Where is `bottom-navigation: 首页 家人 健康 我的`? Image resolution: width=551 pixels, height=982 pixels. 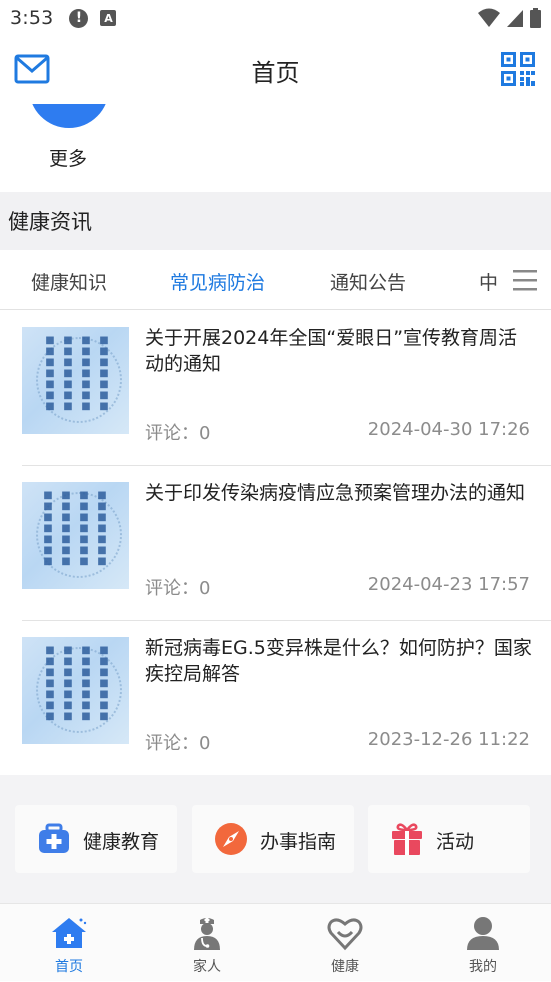 bottom-navigation: 首页 家人 健康 我的 is located at coordinates (275, 942).